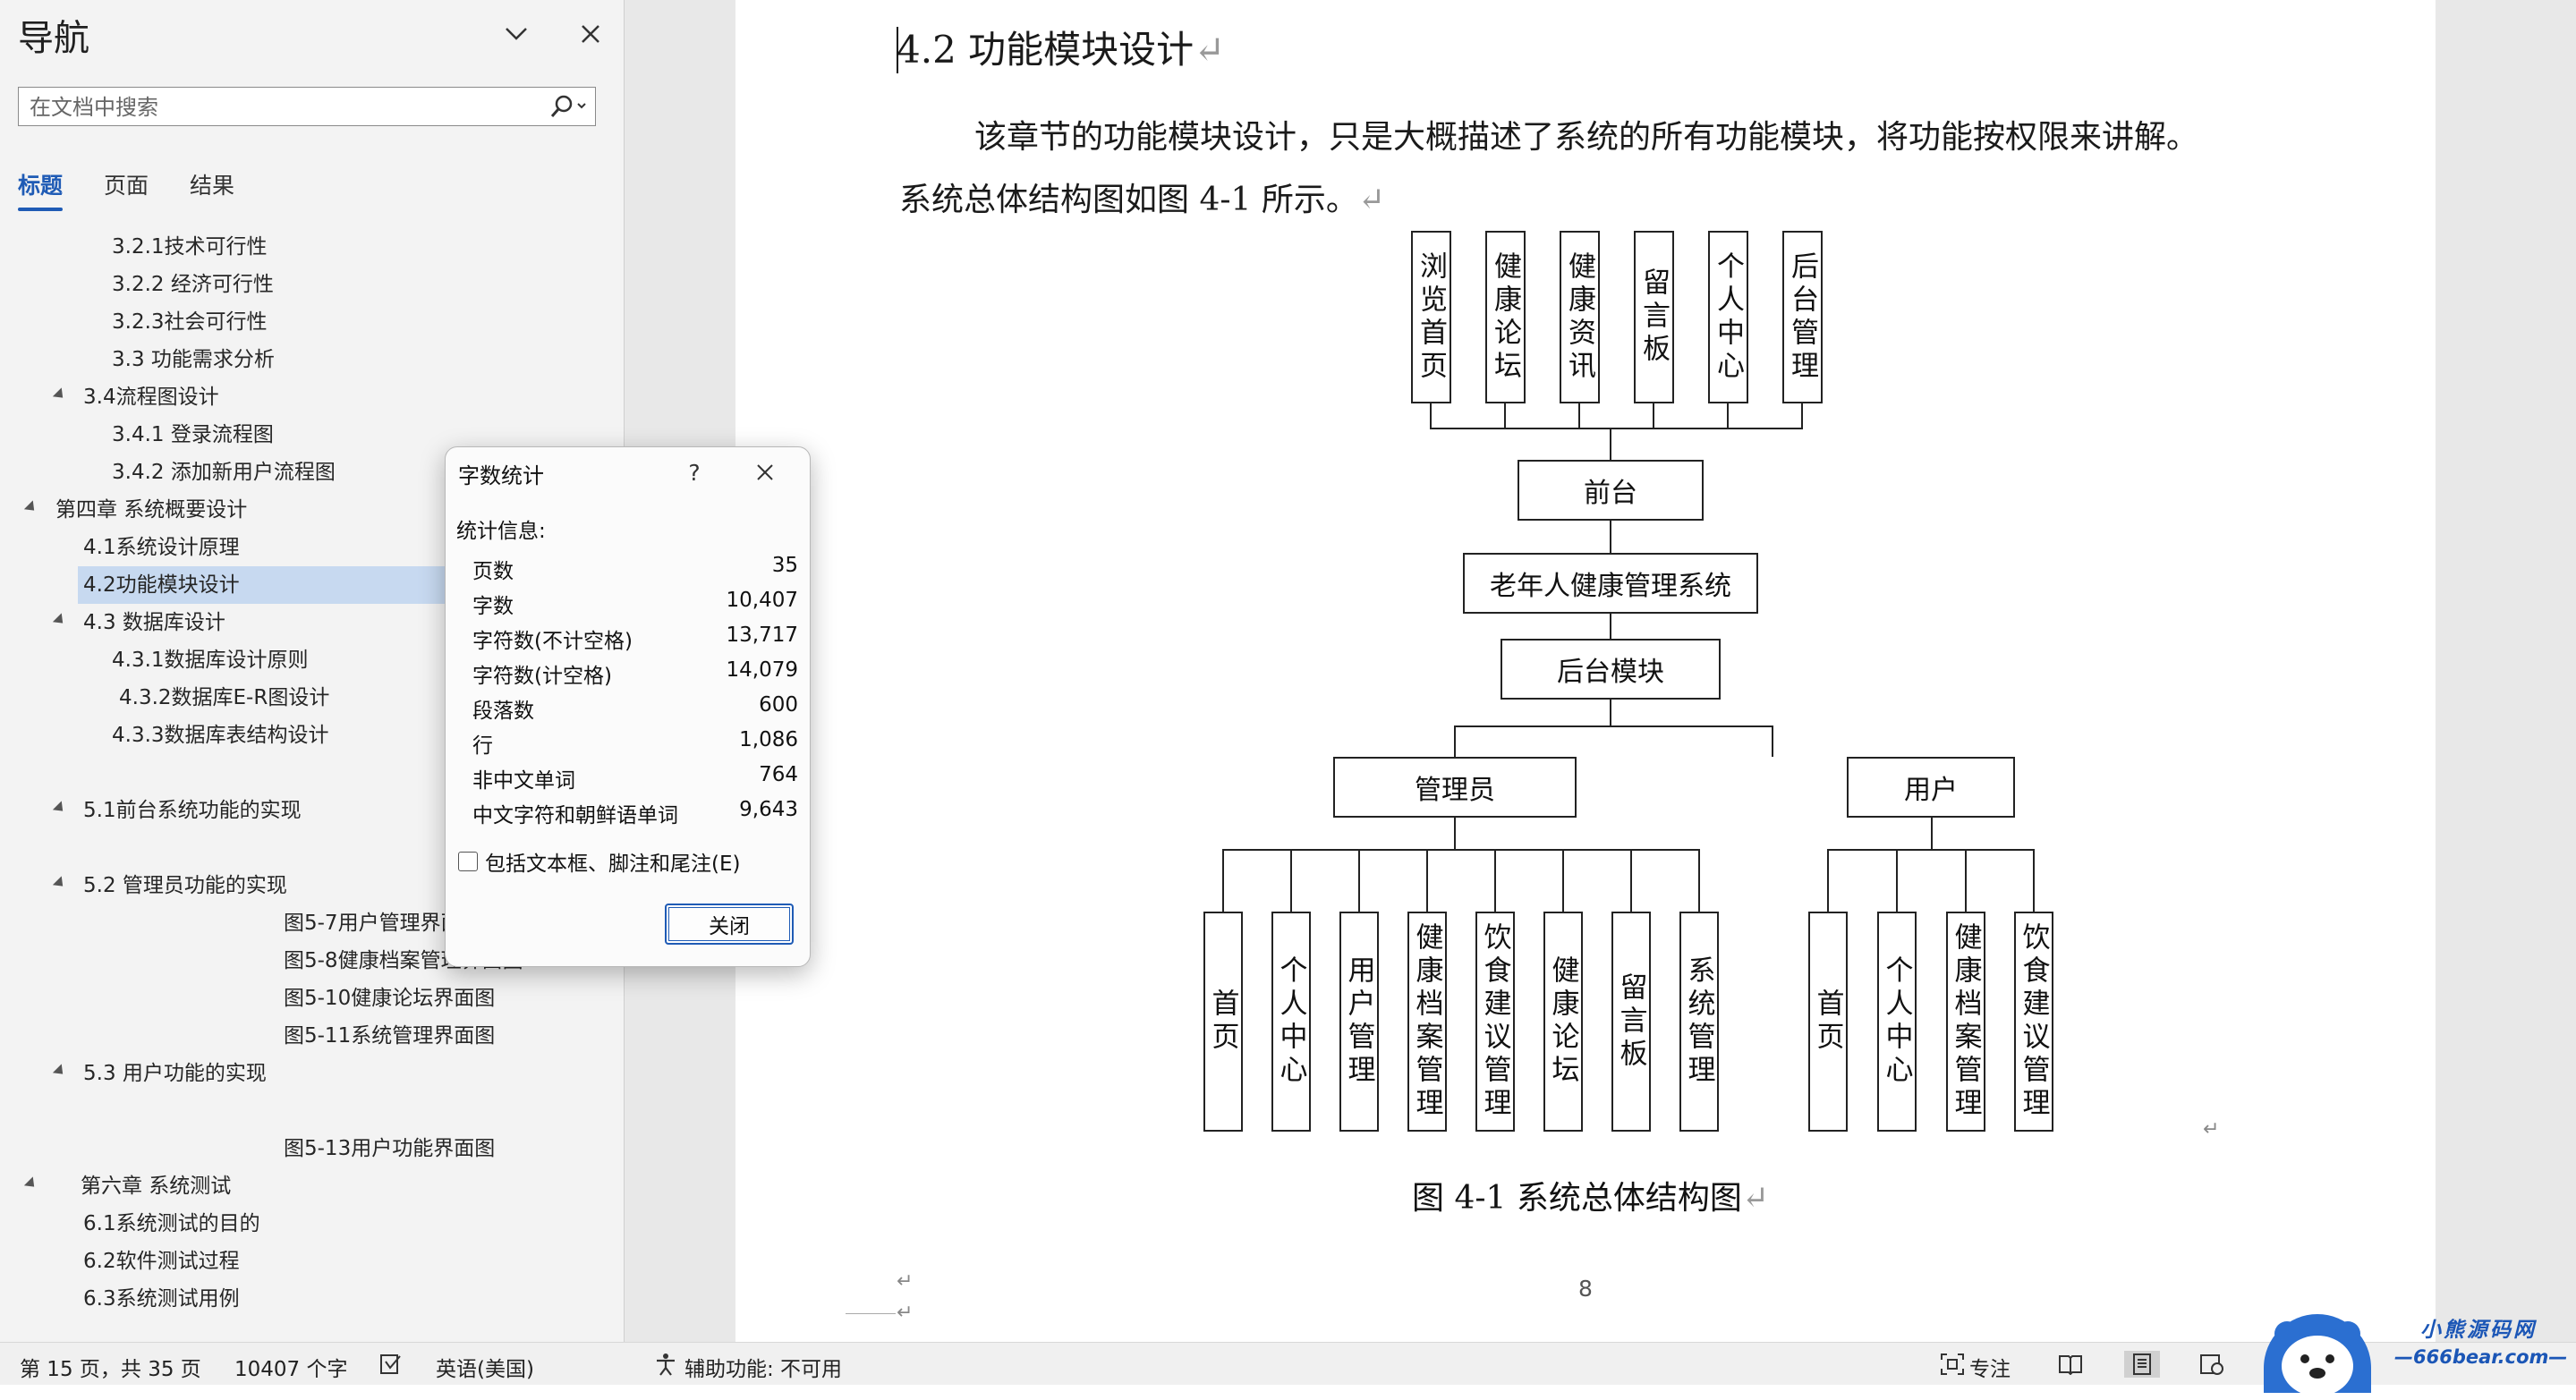 The height and width of the screenshot is (1400, 2576). I want to click on outline-item: 4.3.1数据库设计原则, so click(210, 660).